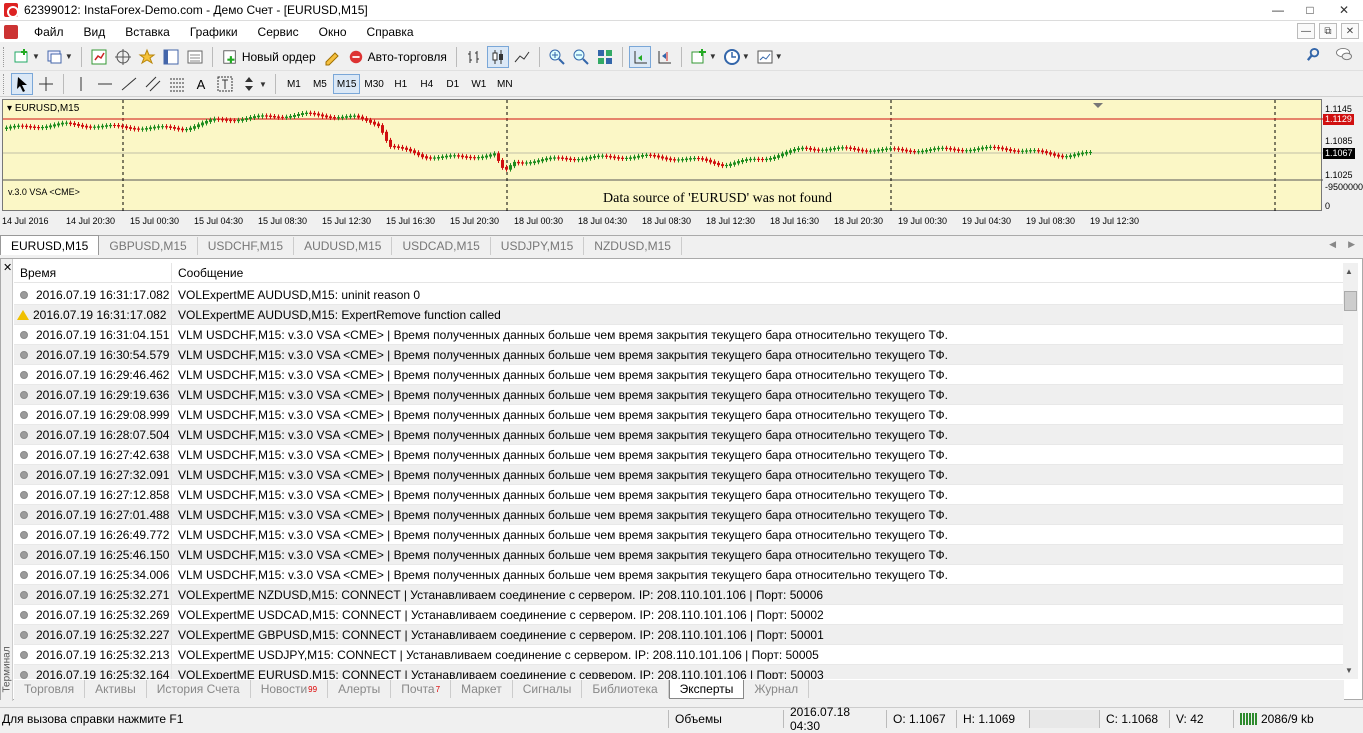 The image size is (1363, 733). I want to click on scrollbar-thumb, so click(1350, 301).